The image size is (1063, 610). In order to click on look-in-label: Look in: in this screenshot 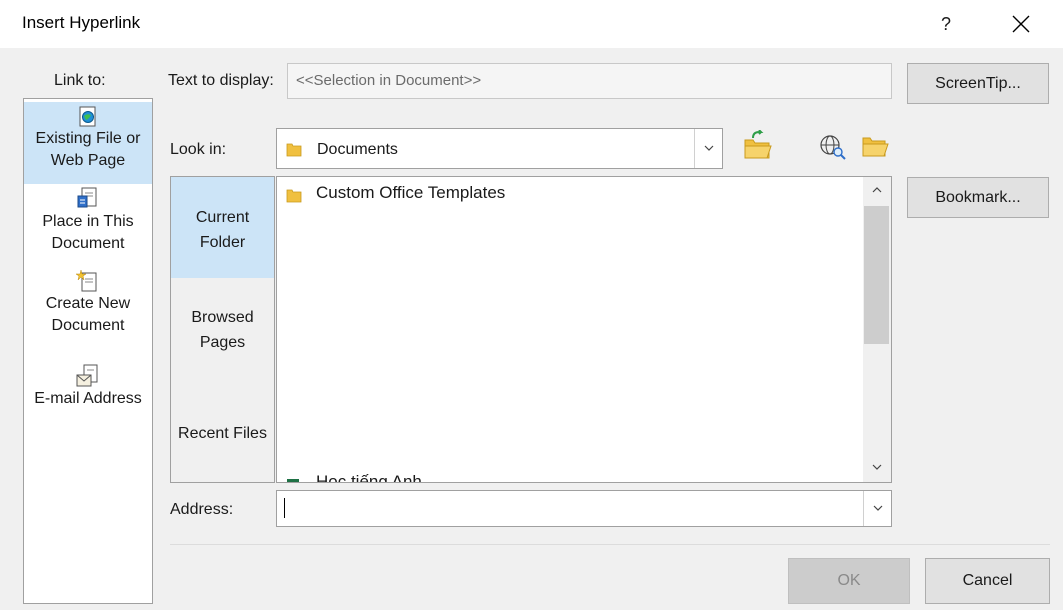, I will do `click(198, 149)`.